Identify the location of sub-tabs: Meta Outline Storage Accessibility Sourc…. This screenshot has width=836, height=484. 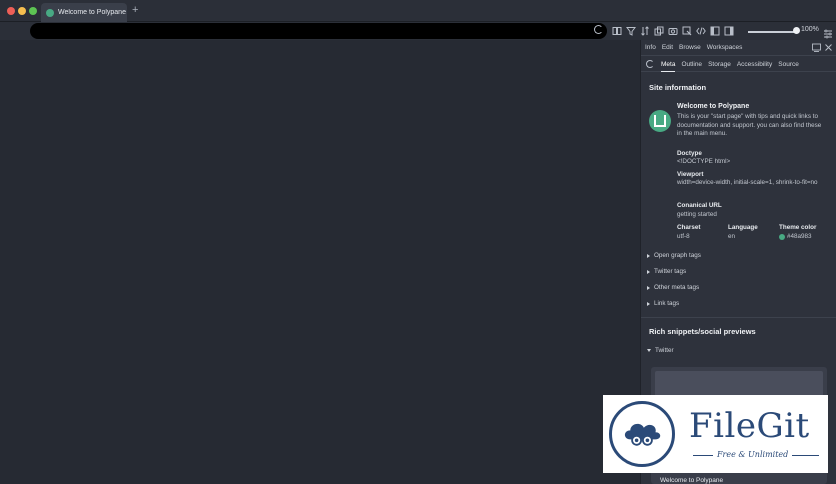
(738, 64).